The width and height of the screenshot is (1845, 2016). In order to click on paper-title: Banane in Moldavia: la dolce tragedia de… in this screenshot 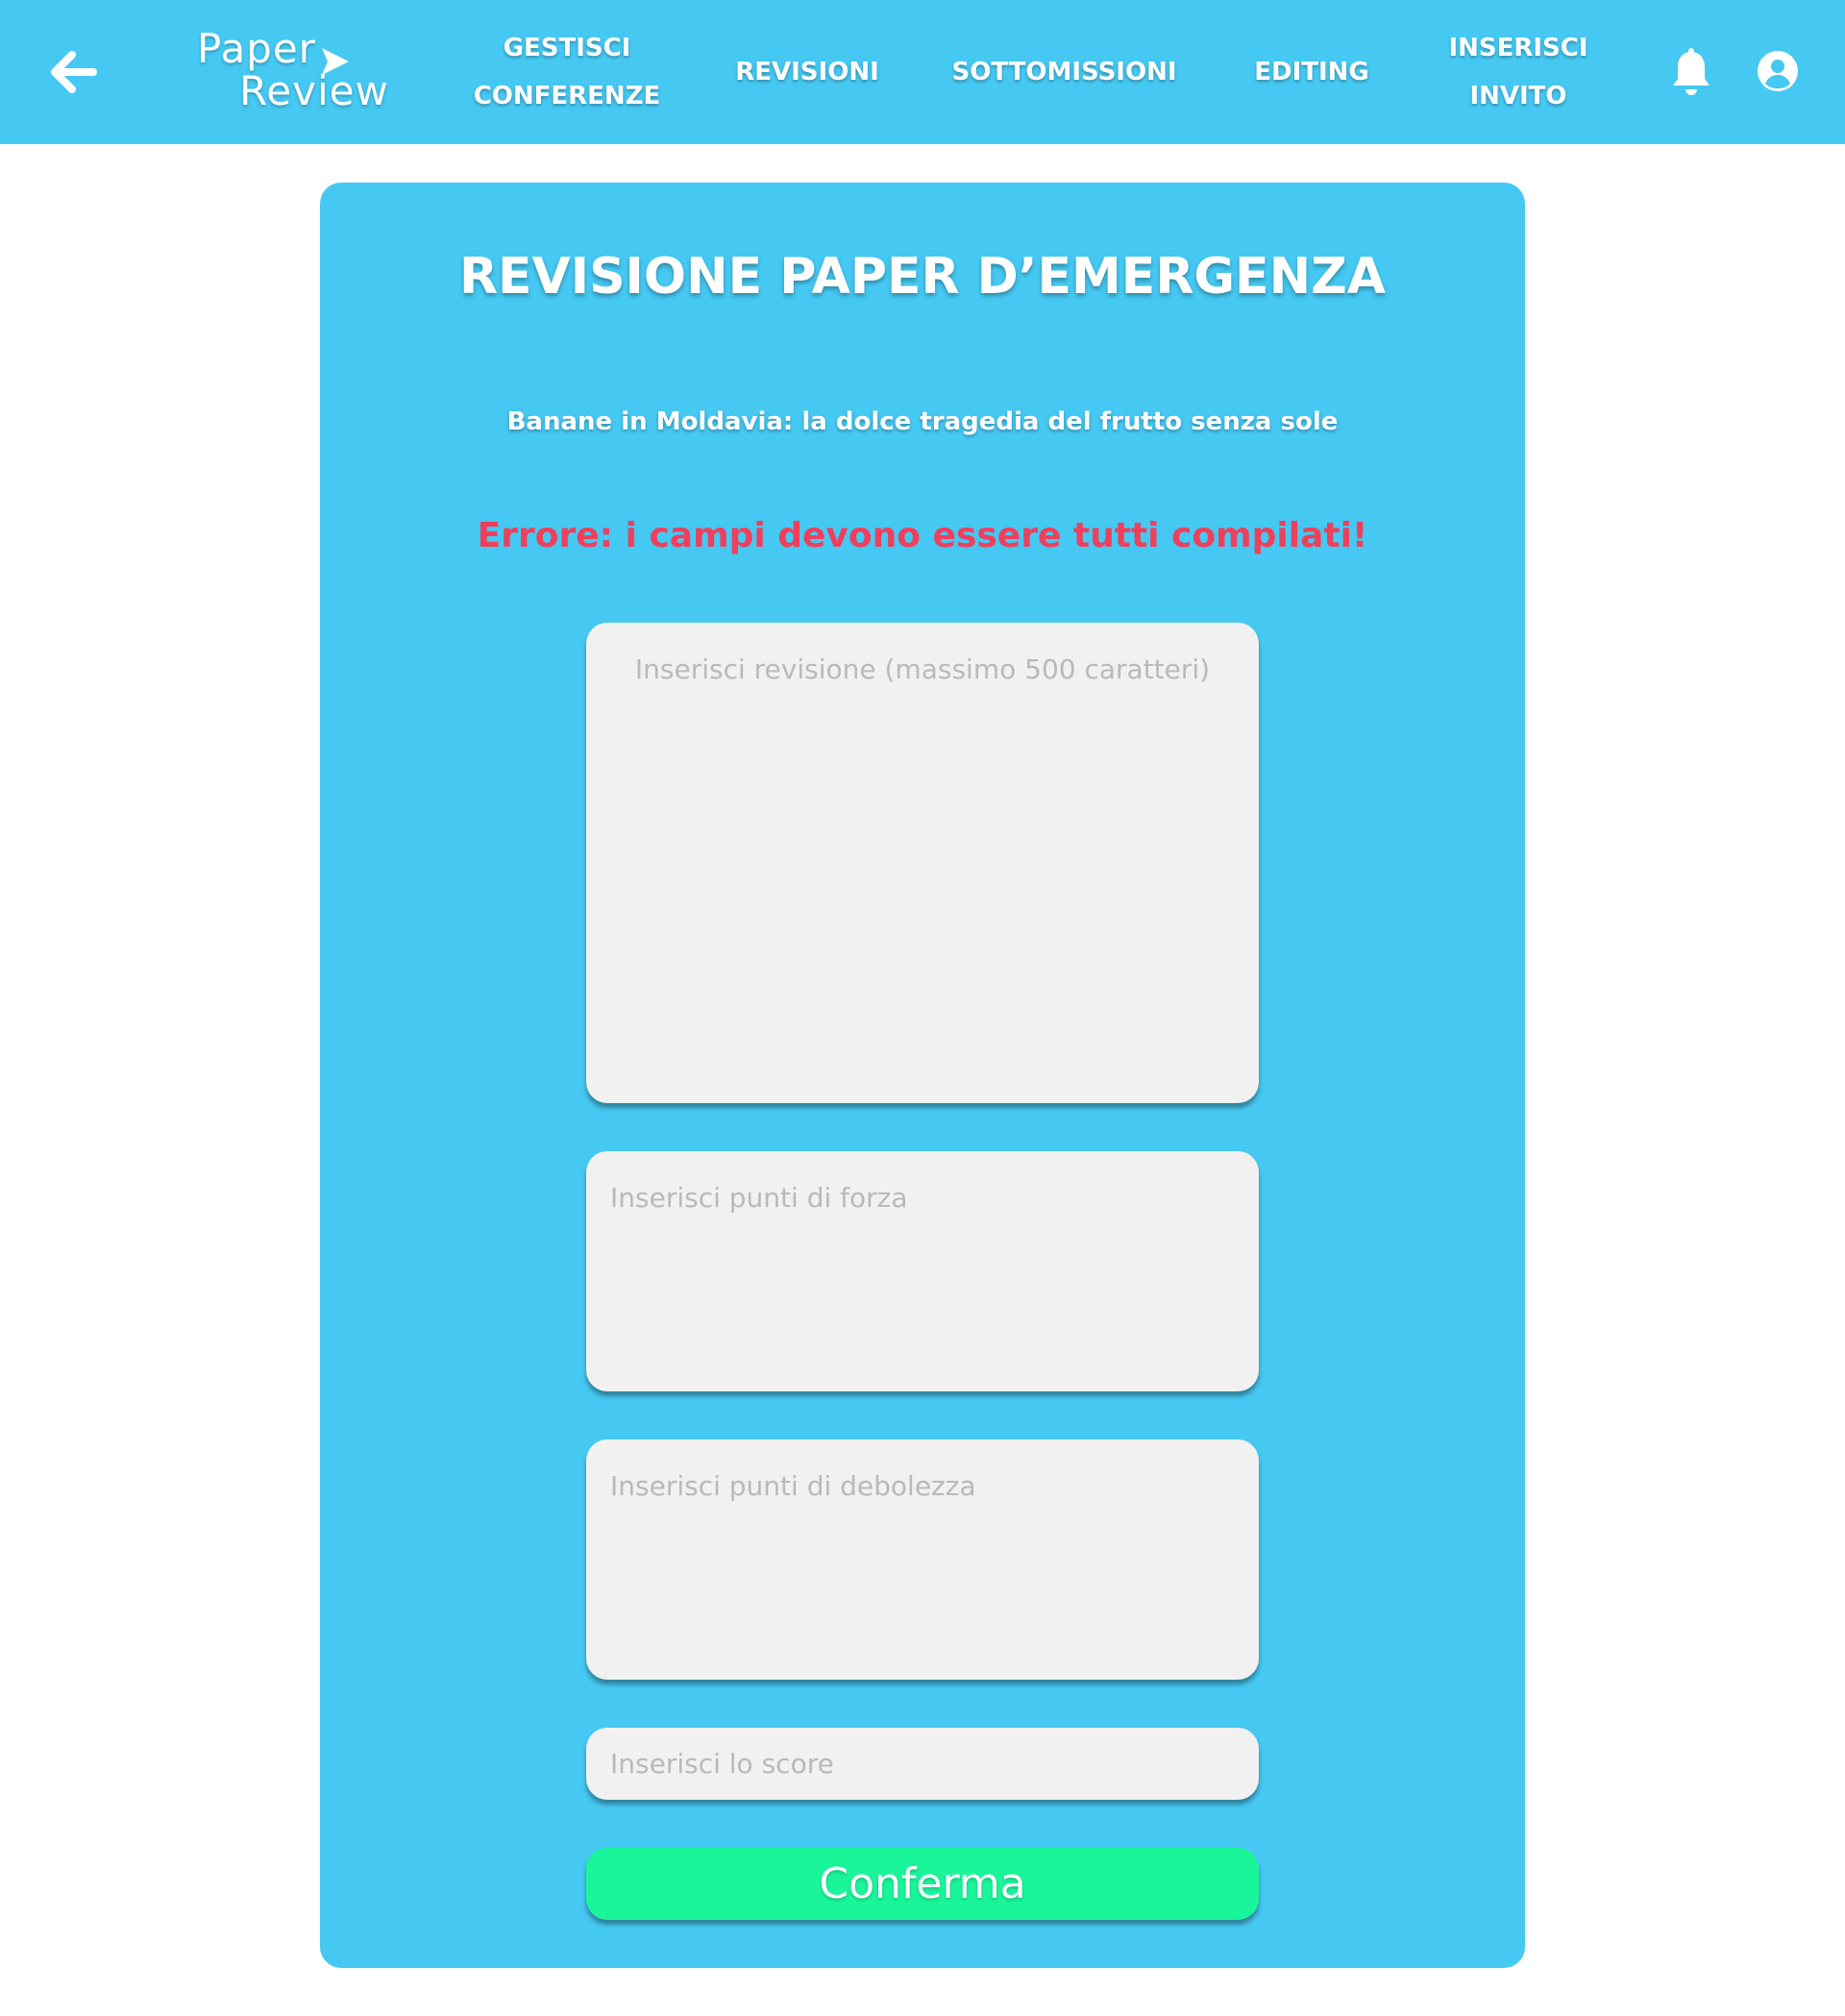, I will do `click(923, 422)`.